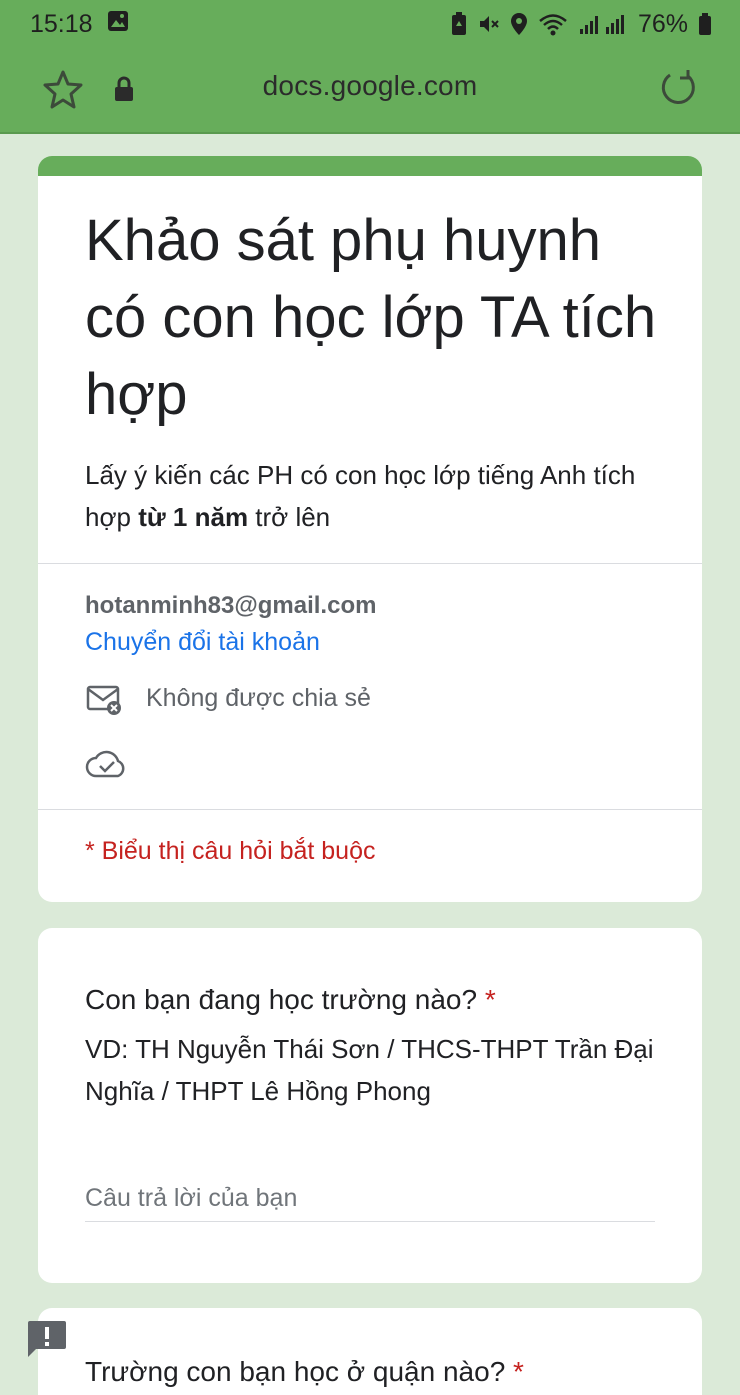 The width and height of the screenshot is (740, 1395). I want to click on header-accent-bar, so click(370, 166).